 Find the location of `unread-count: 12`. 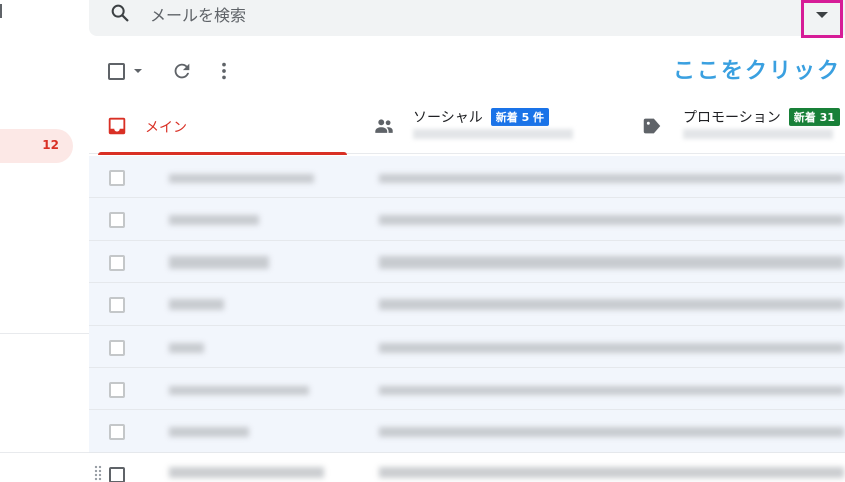

unread-count: 12 is located at coordinates (50, 145).